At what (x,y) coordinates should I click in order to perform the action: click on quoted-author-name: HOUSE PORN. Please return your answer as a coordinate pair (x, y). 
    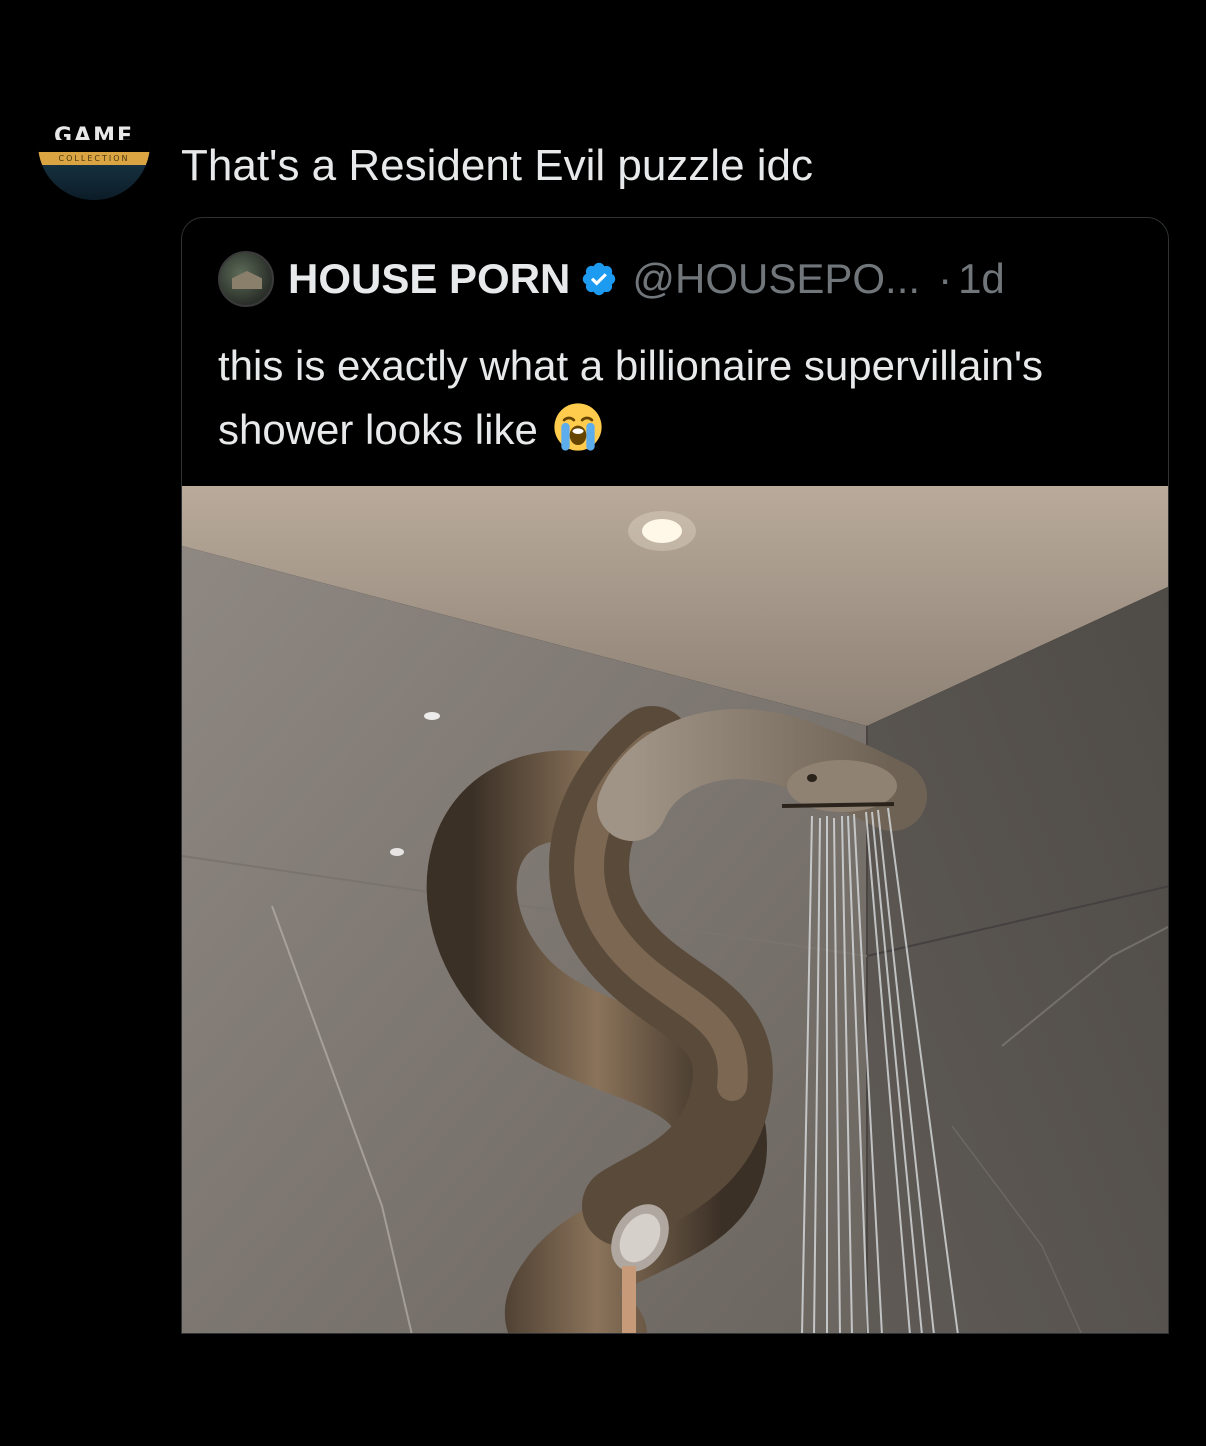
    Looking at the image, I should click on (429, 279).